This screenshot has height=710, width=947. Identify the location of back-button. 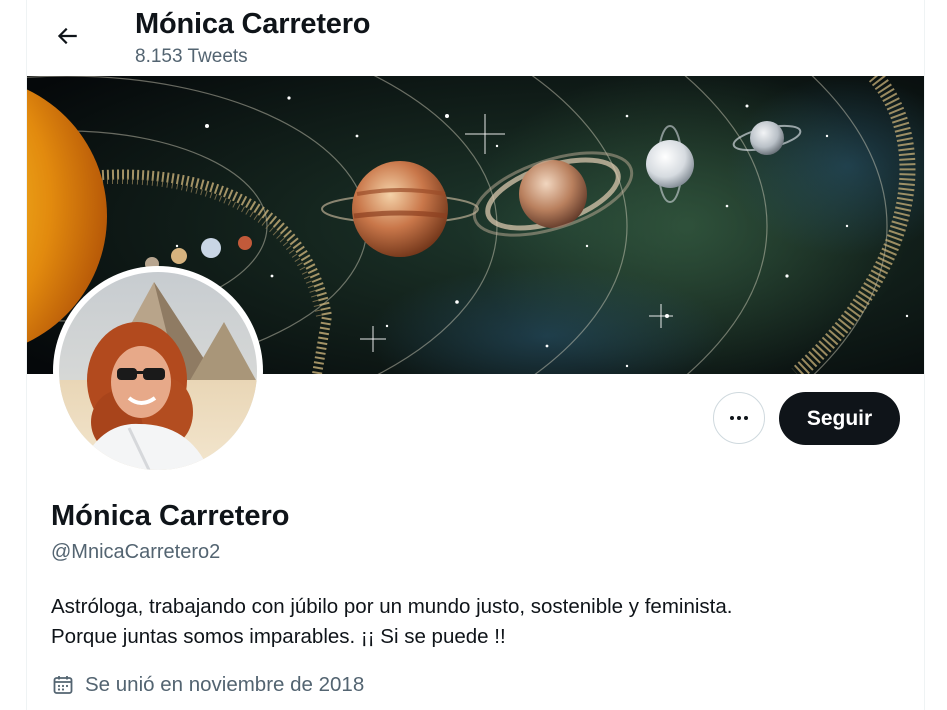
(67, 36).